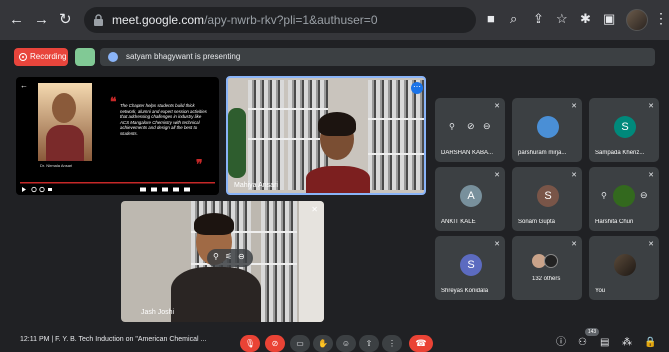 This screenshot has height=352, width=669. What do you see at coordinates (323, 343) in the screenshot?
I see `raise-hand-button: ✋` at bounding box center [323, 343].